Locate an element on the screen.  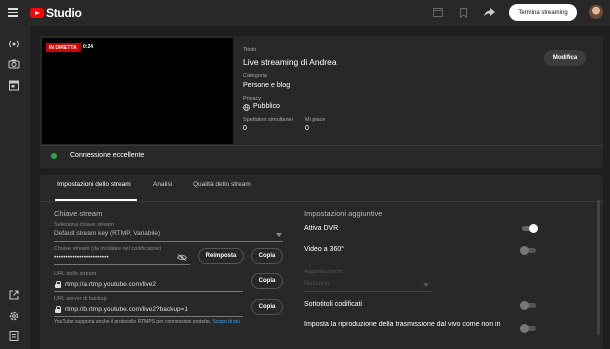
visibility-off-icon is located at coordinates (182, 257).